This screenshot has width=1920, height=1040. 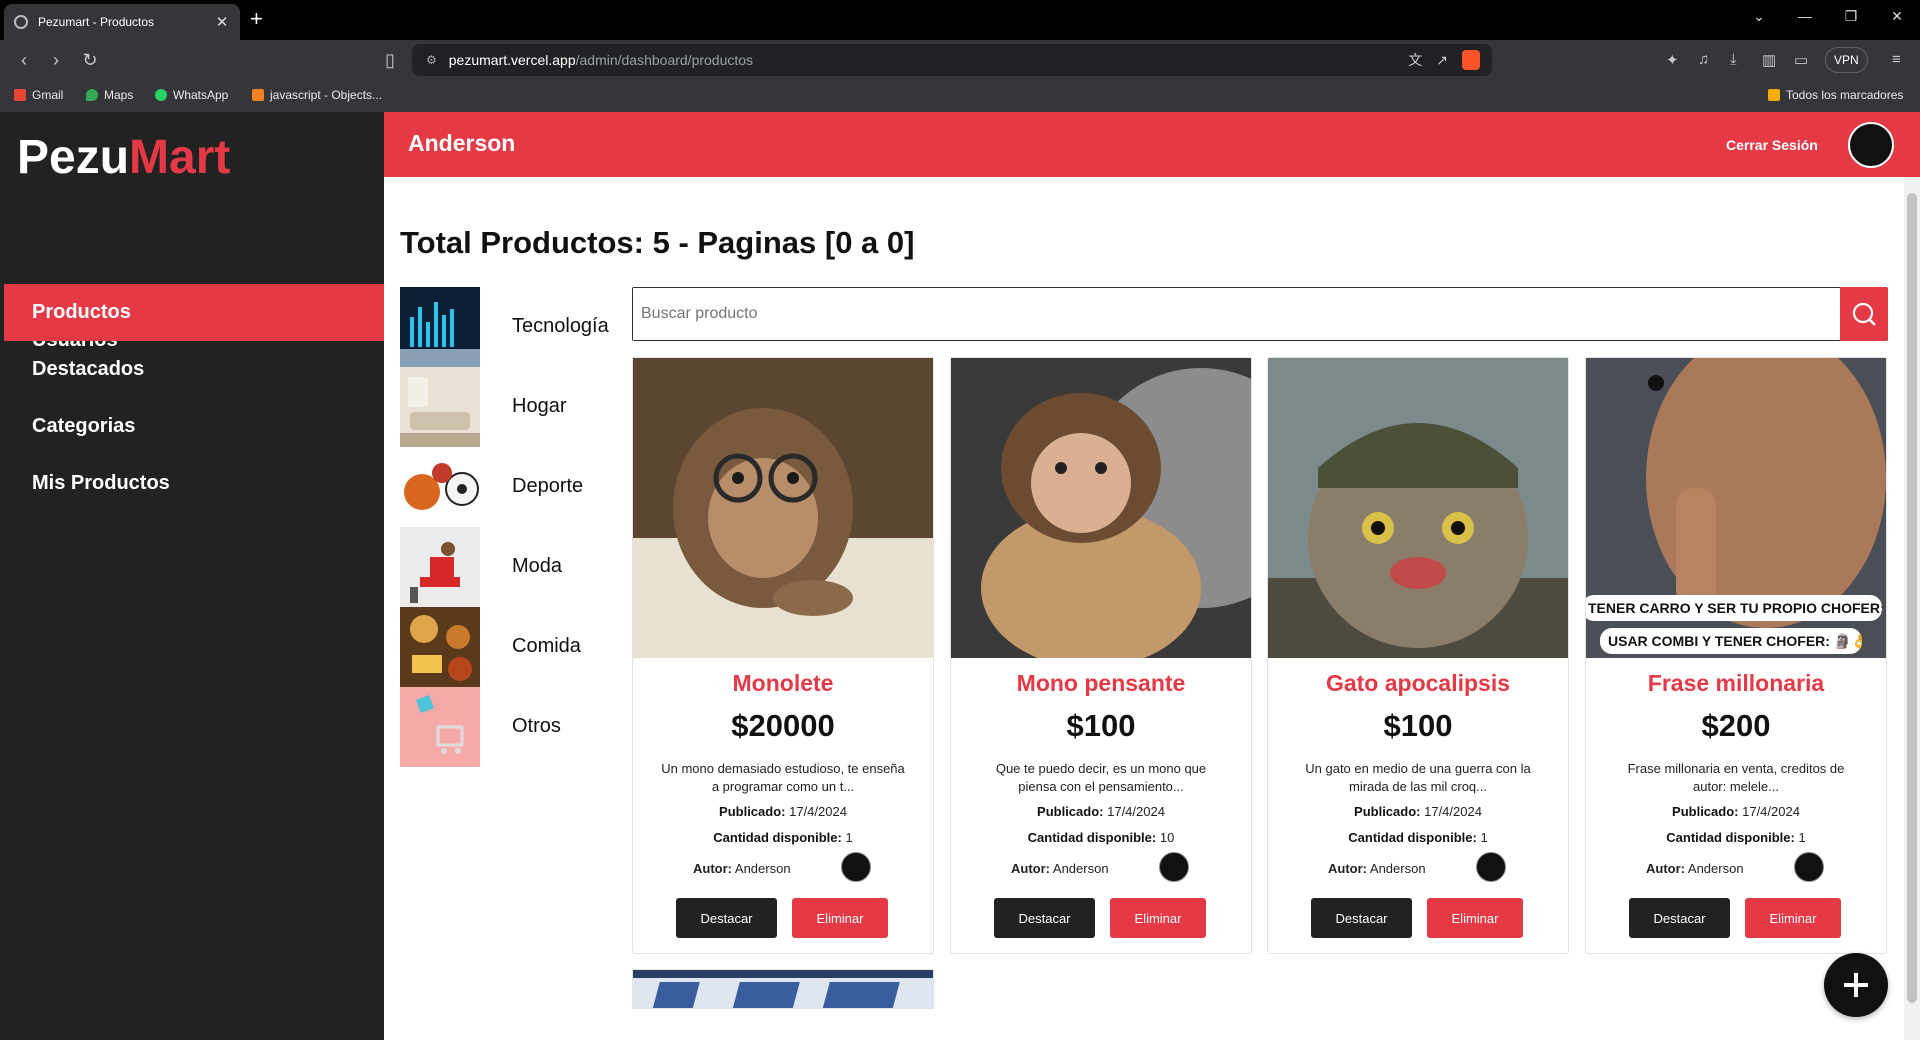 I want to click on meme-caption-1: TENER CARRO Y SER TU PROPIO CHOFER: 💀, so click(x=1734, y=608).